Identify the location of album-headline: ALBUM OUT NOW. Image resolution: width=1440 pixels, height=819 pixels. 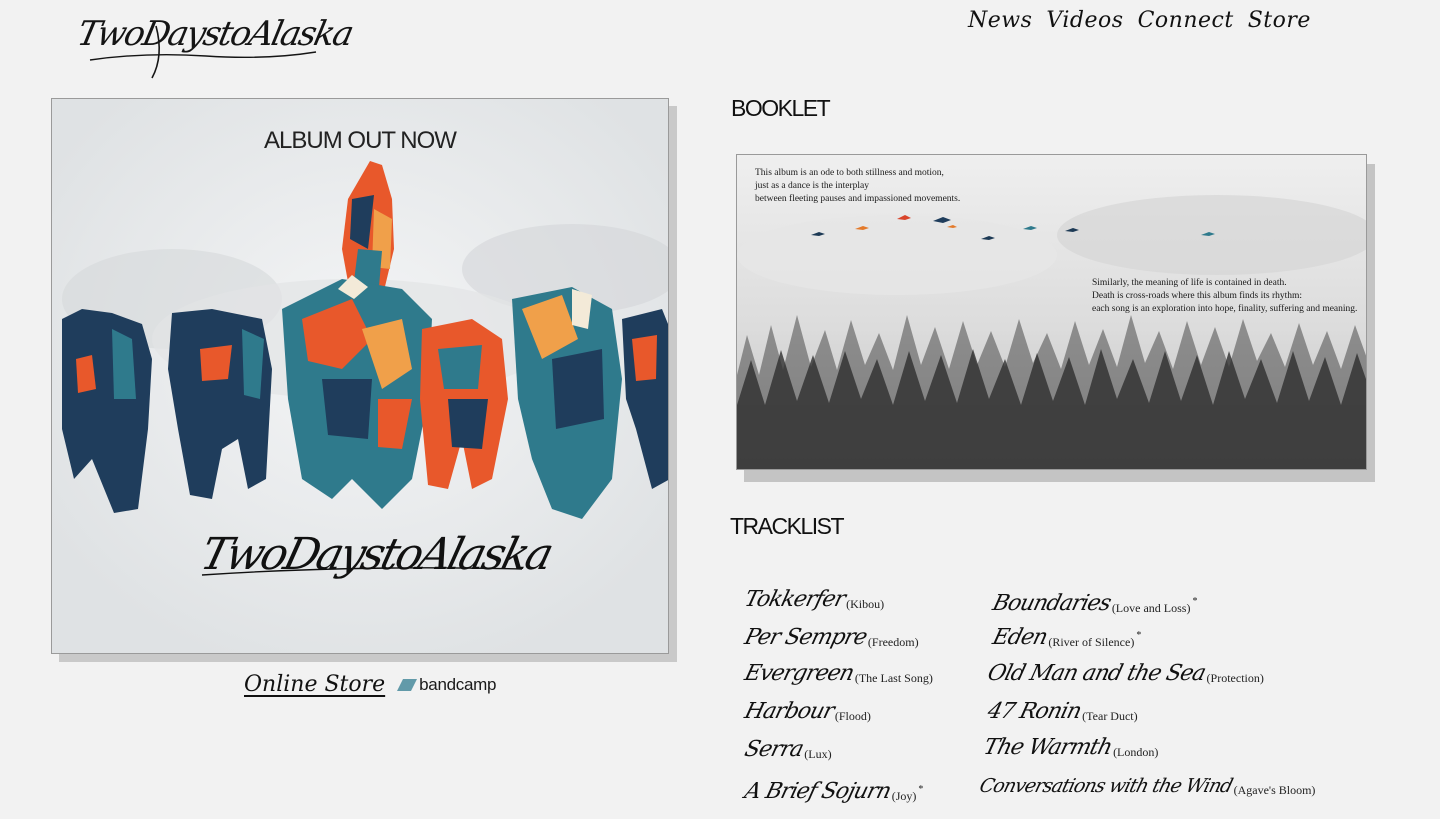
(360, 140).